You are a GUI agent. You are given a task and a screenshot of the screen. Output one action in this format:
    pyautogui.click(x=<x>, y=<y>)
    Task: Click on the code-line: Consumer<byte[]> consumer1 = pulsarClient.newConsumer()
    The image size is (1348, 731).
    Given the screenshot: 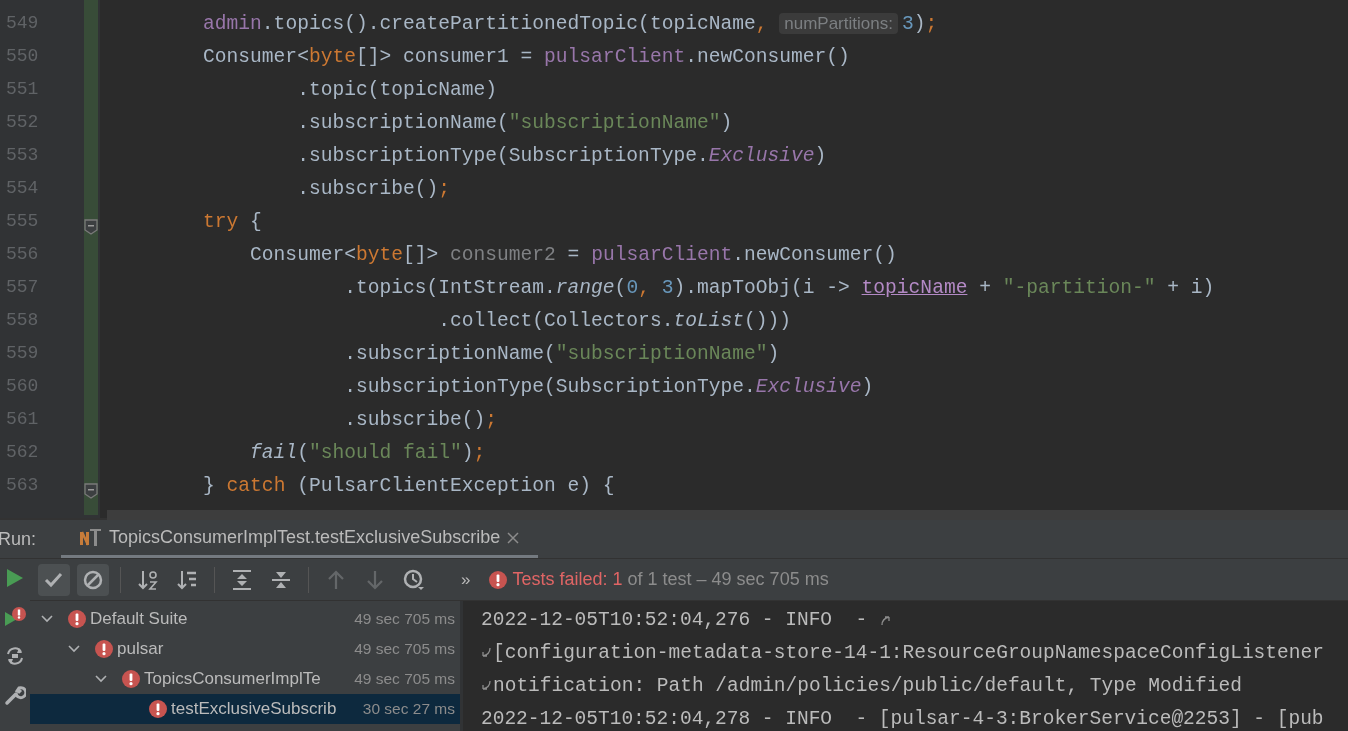 What is the action you would take?
    pyautogui.click(x=526, y=57)
    